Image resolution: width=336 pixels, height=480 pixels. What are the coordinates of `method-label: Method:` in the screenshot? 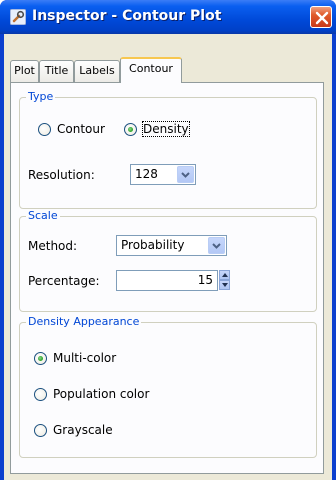 It's located at (53, 246).